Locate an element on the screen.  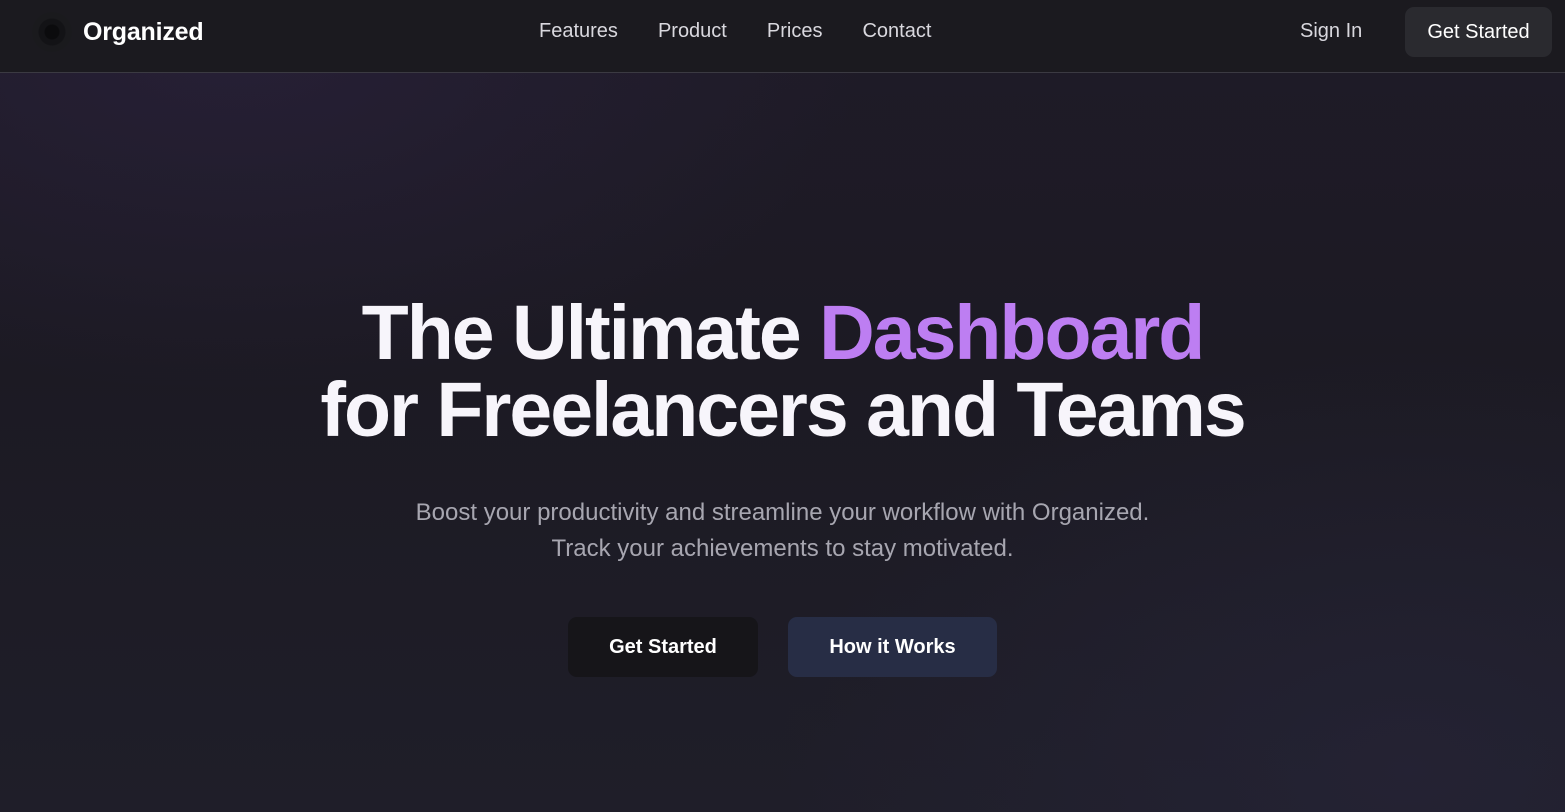
nav-link-product: Product is located at coordinates (692, 31).